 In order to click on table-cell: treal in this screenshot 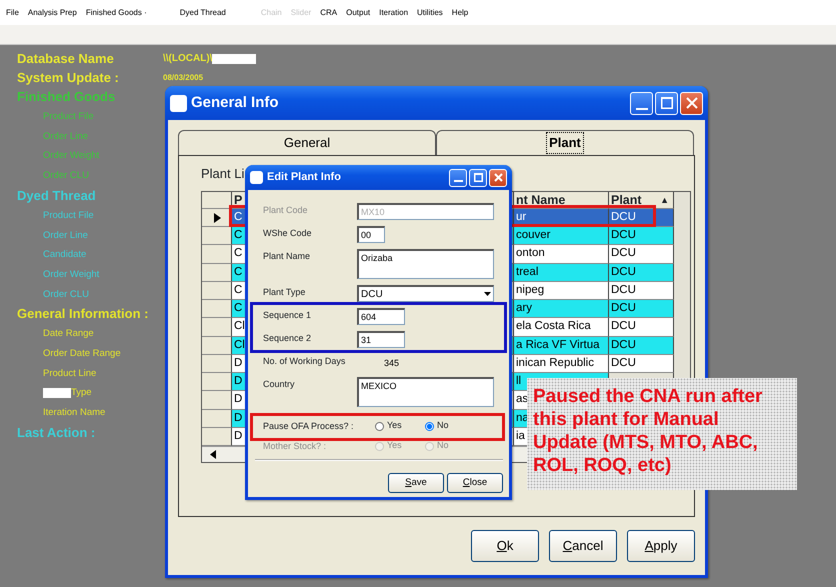, I will do `click(561, 273)`.